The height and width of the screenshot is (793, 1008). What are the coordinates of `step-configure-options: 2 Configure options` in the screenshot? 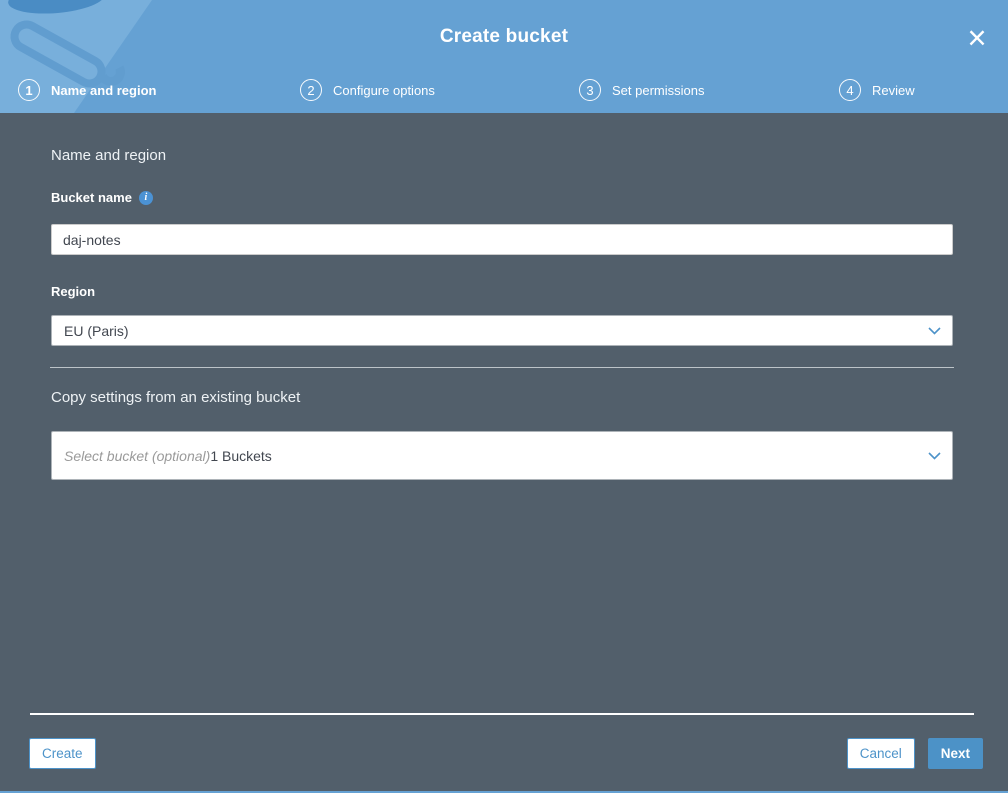 It's located at (367, 90).